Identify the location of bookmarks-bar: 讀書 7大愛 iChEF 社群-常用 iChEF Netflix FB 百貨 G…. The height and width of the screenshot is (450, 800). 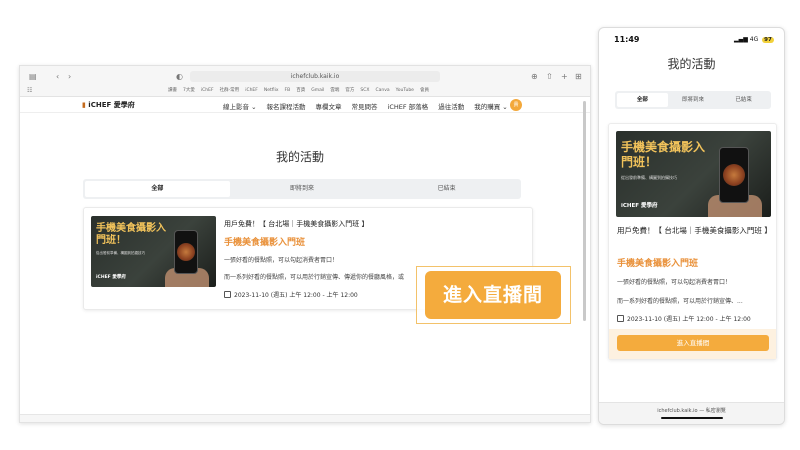
(298, 90).